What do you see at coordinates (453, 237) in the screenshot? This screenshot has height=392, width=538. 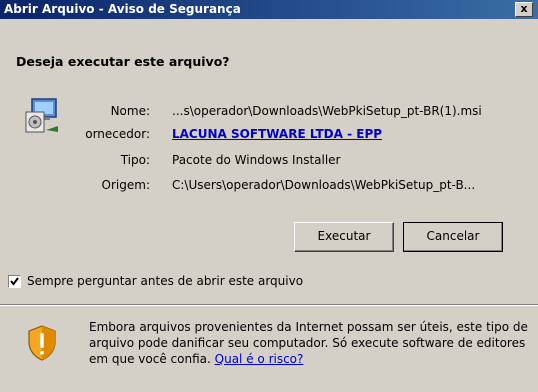 I see `cancel-button: Cancelar` at bounding box center [453, 237].